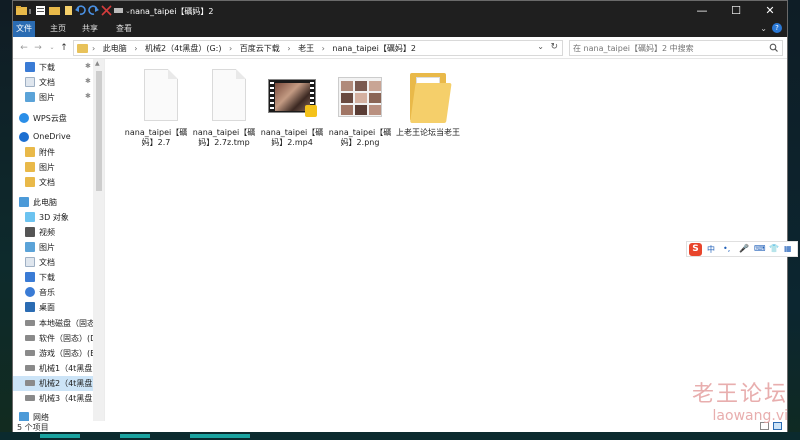  What do you see at coordinates (777, 28) in the screenshot?
I see `help-icon: ?` at bounding box center [777, 28].